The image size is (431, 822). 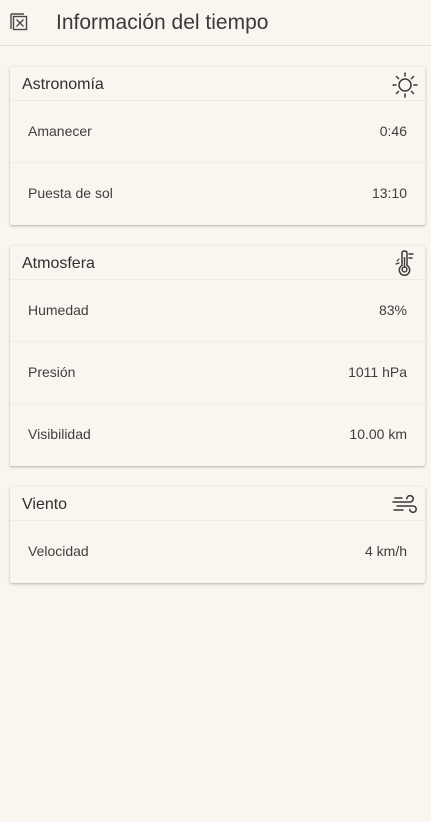 I want to click on astronomy-card-title: Astronomía, so click(x=63, y=84).